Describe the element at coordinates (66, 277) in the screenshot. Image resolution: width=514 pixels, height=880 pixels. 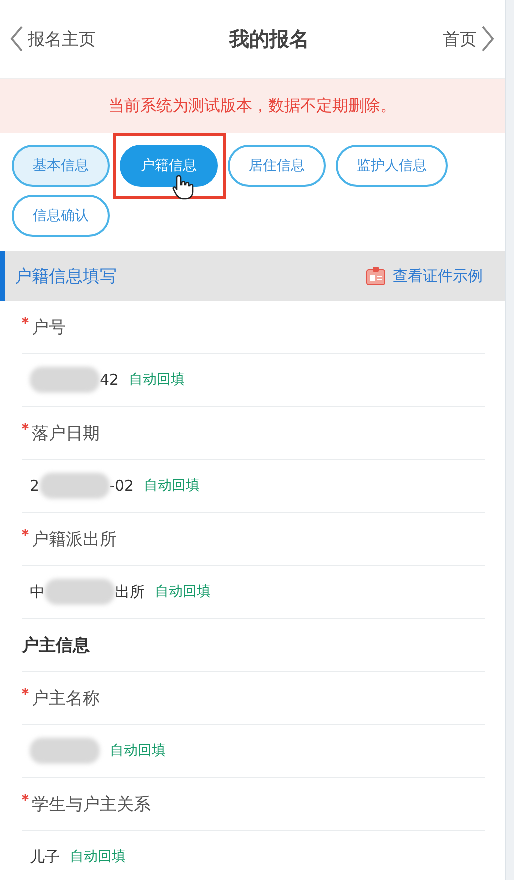
I see `section-title: 户籍信息填写` at that location.